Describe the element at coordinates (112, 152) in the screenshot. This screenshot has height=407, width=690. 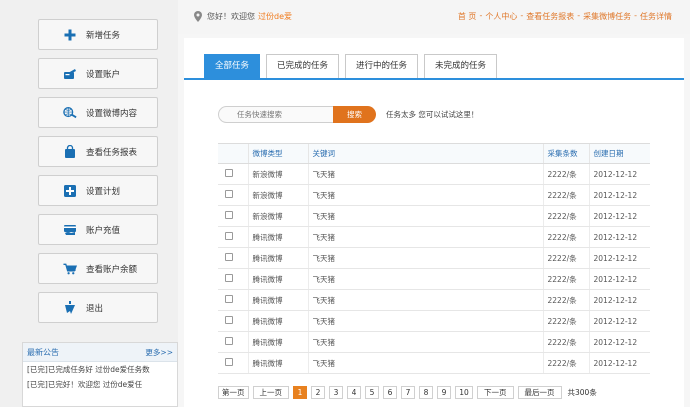
I see `menu-label: 查看任务报表` at that location.